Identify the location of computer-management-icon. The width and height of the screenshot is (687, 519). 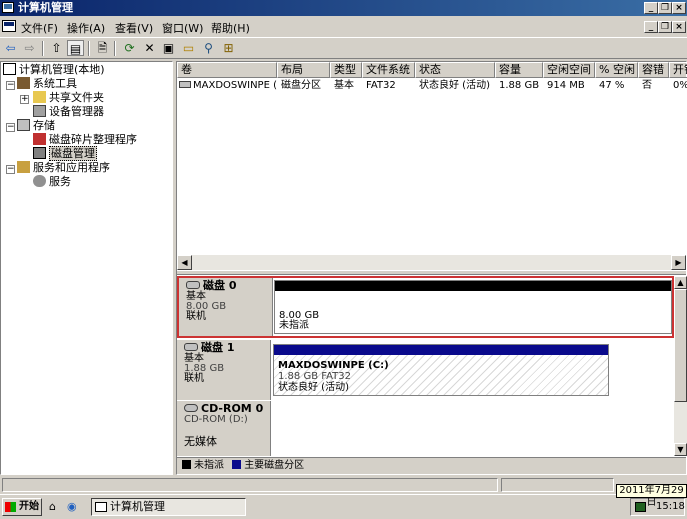
(101, 507).